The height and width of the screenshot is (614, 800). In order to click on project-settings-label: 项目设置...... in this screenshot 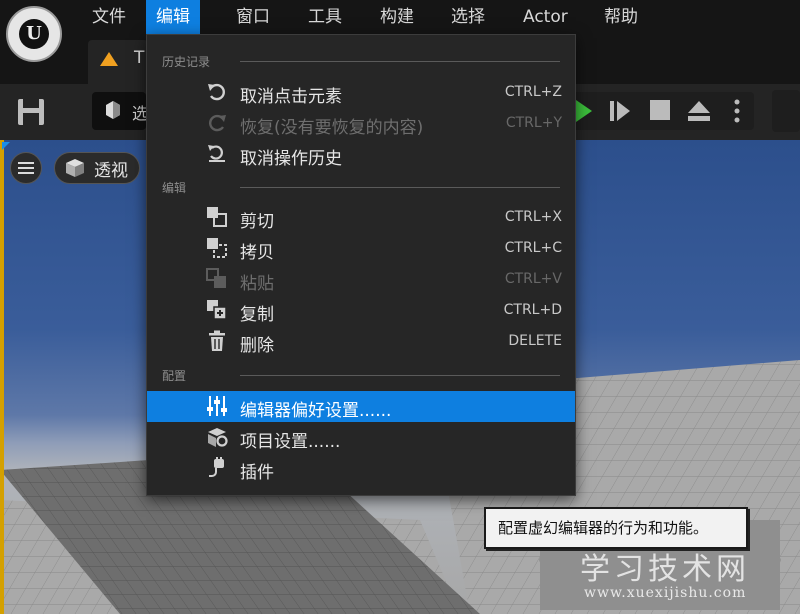, I will do `click(290, 442)`.